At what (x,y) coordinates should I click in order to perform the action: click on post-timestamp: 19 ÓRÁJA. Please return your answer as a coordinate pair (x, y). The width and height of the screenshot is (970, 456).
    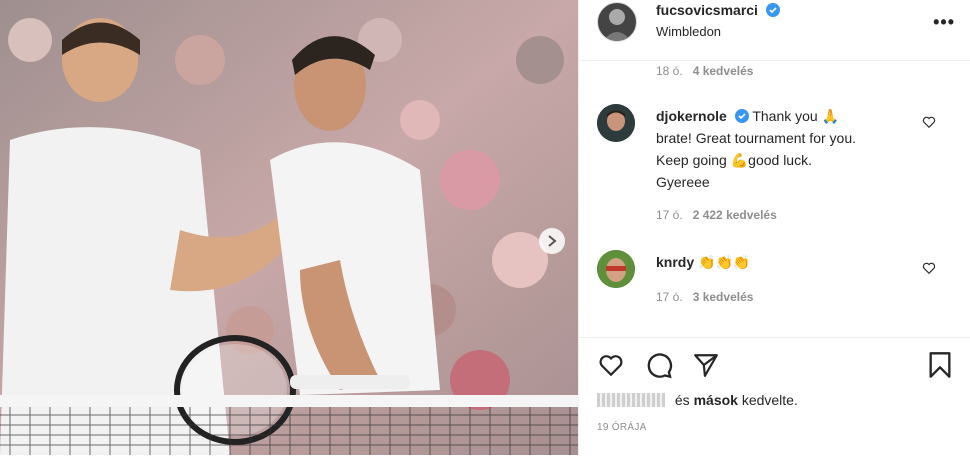
    Looking at the image, I should click on (622, 427).